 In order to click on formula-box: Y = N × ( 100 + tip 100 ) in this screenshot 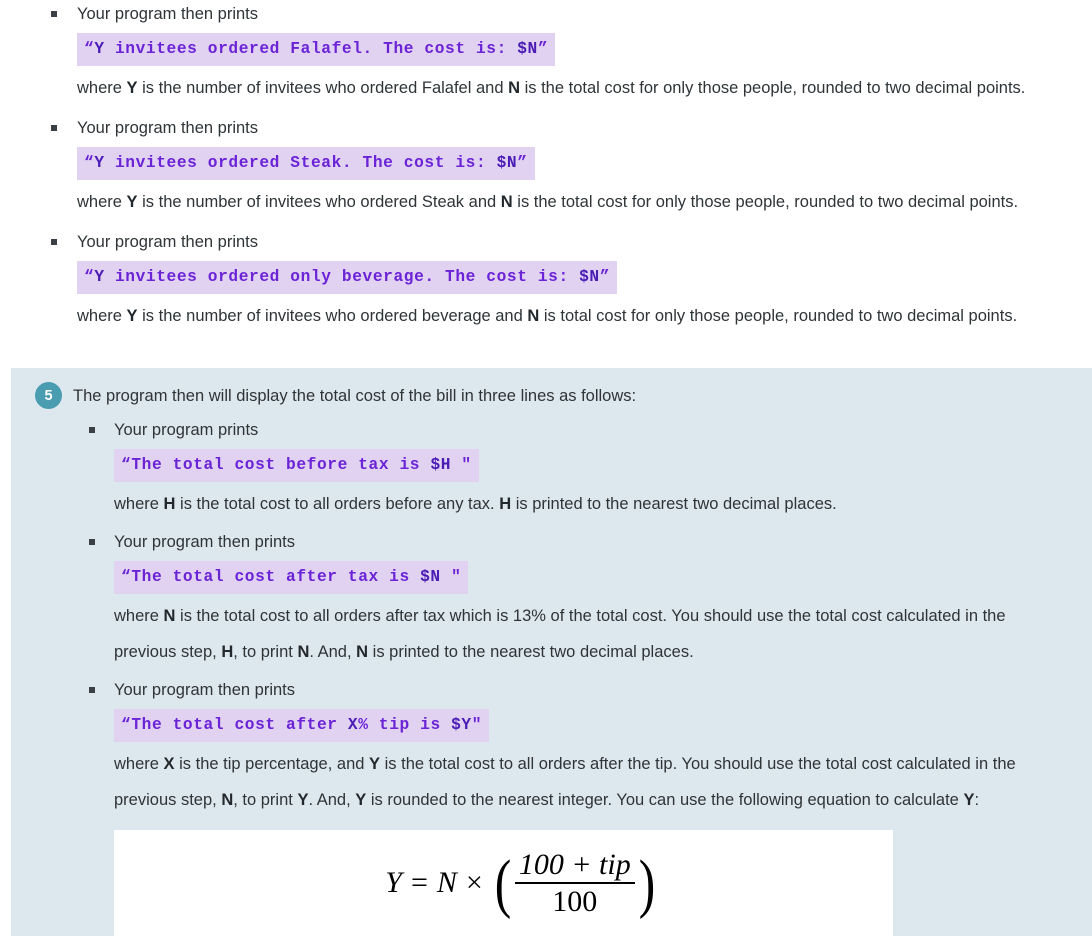, I will do `click(503, 883)`.